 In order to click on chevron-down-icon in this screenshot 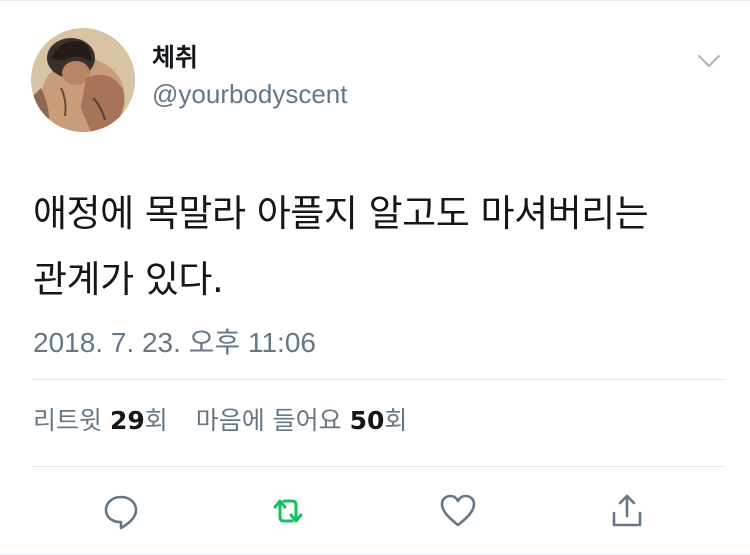, I will do `click(709, 61)`.